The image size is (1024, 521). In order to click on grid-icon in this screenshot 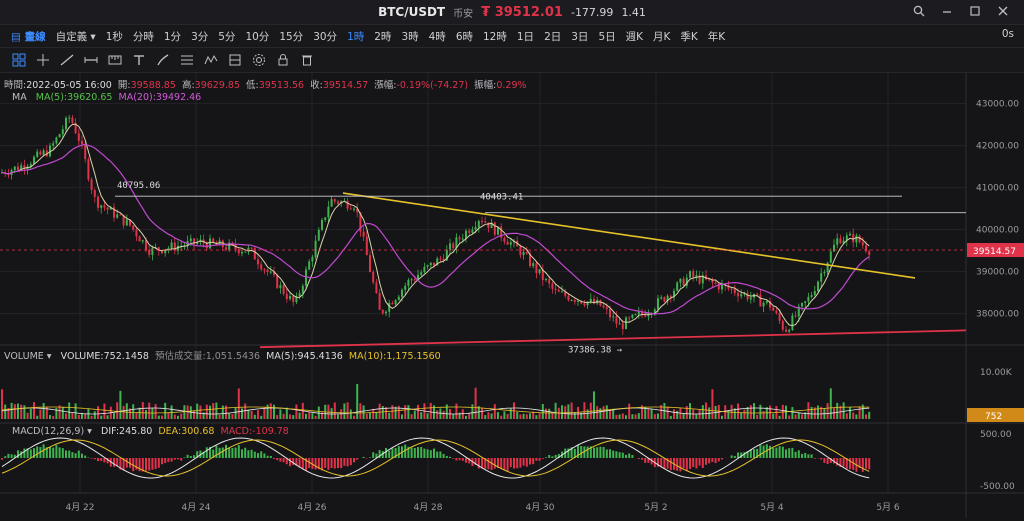, I will do `click(19, 60)`.